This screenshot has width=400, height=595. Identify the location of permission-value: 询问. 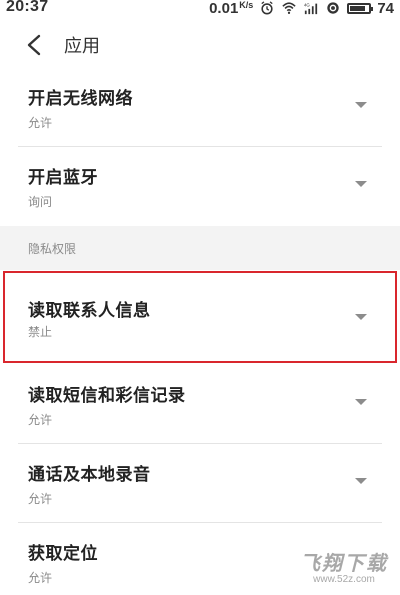
(40, 202).